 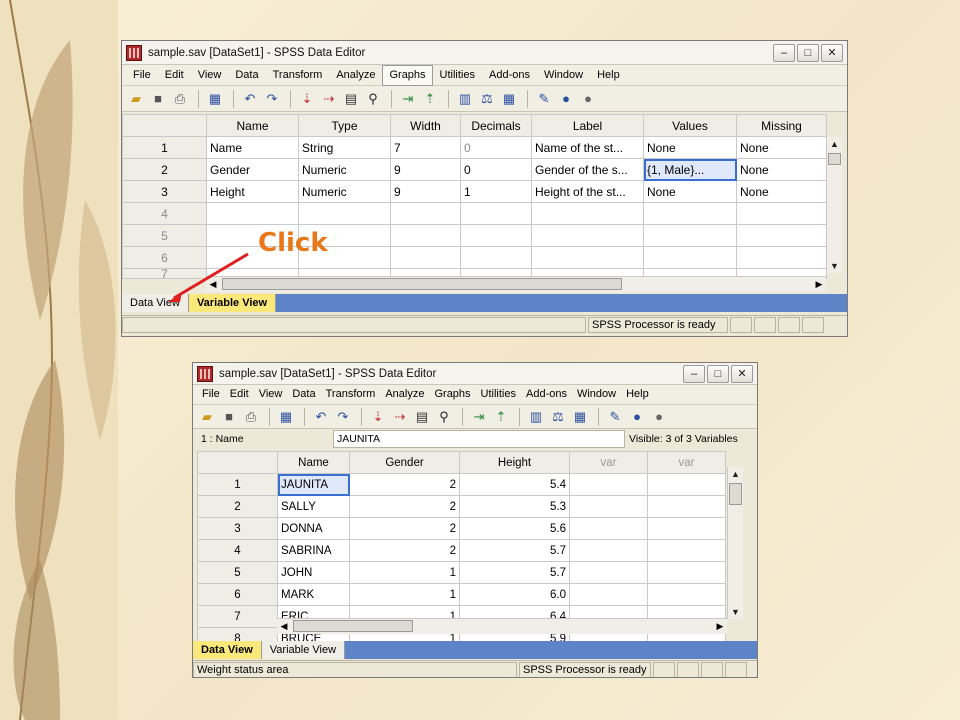 I want to click on print-icon: ⎙, so click(x=180, y=99).